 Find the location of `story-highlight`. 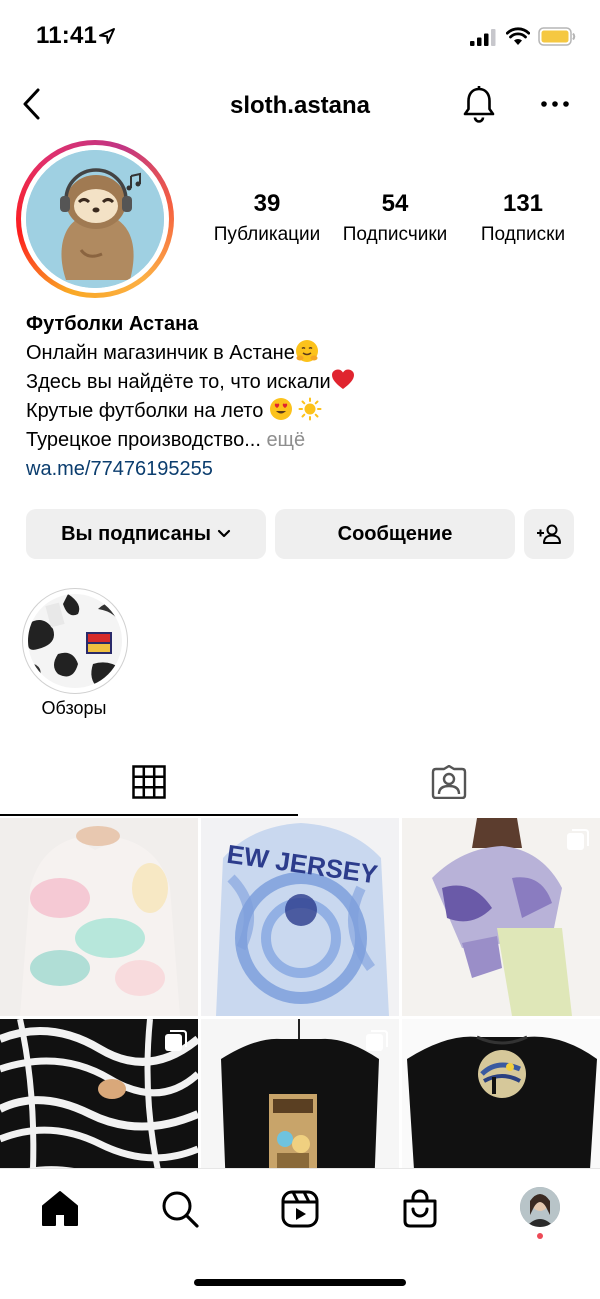

story-highlight is located at coordinates (75, 641).